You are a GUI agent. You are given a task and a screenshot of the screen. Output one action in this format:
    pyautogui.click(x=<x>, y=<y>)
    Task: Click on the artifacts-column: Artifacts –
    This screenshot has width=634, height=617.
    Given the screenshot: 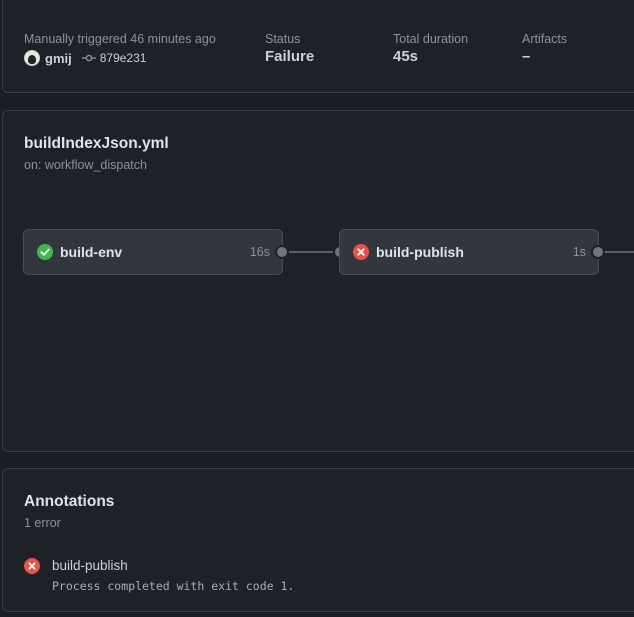 What is the action you would take?
    pyautogui.click(x=545, y=48)
    